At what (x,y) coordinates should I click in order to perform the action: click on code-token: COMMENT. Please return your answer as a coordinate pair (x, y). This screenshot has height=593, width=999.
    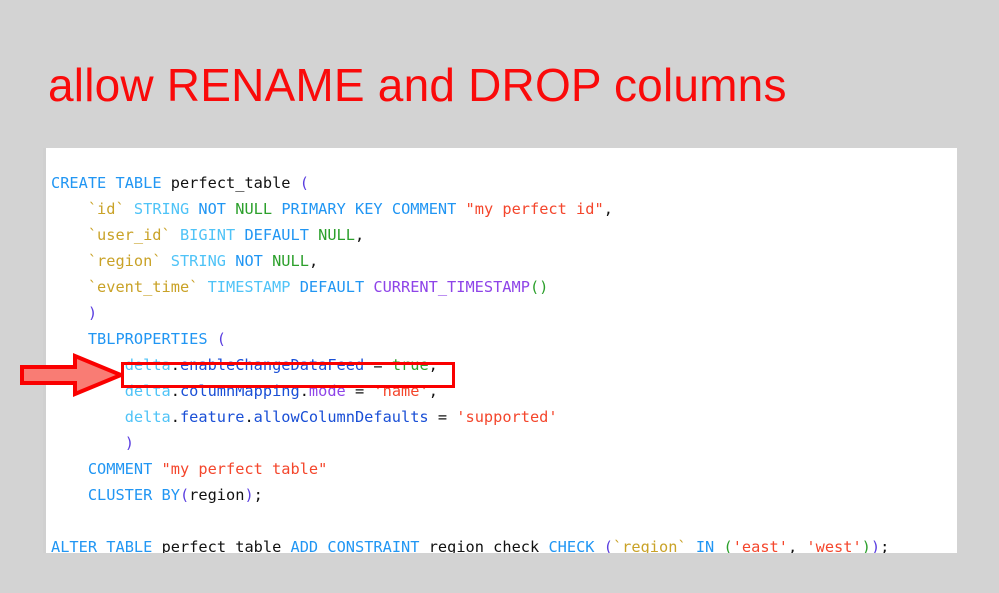
    Looking at the image, I should click on (424, 209).